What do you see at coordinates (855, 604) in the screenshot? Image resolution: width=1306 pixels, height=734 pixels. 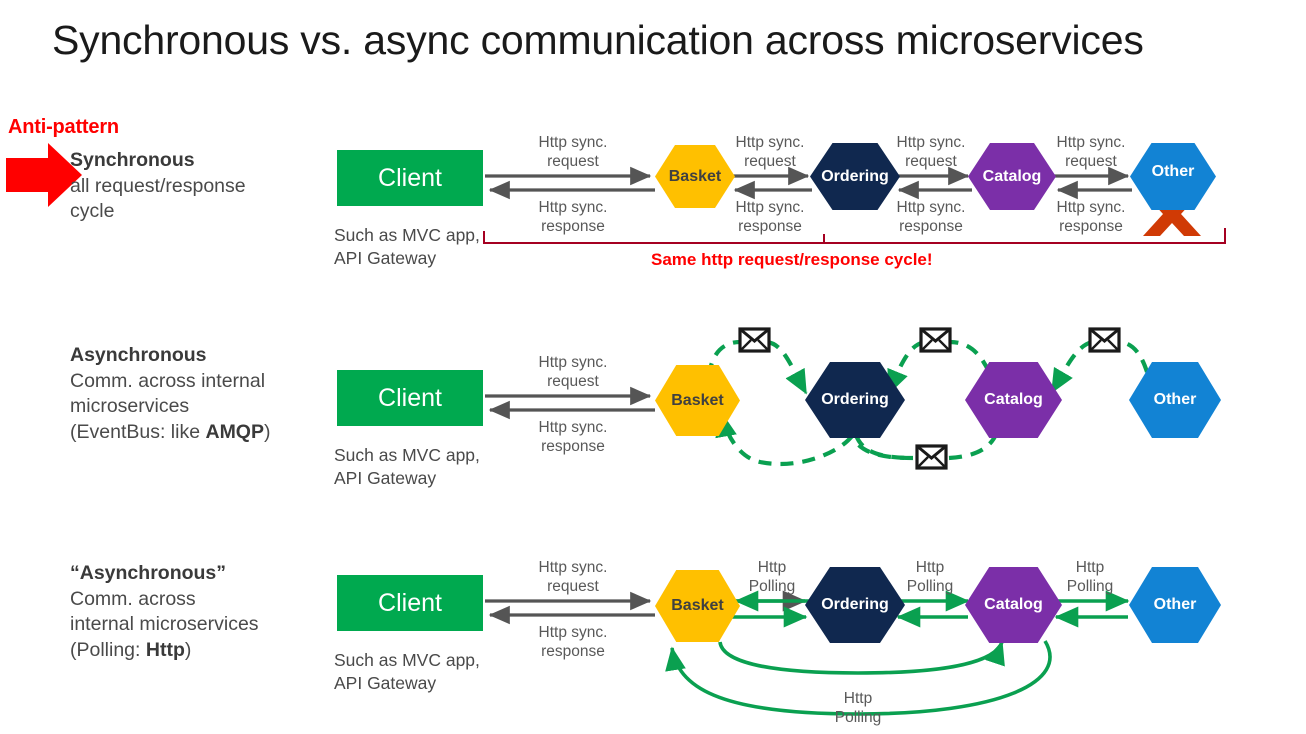 I see `service-label-ordering-row3: Ordering` at bounding box center [855, 604].